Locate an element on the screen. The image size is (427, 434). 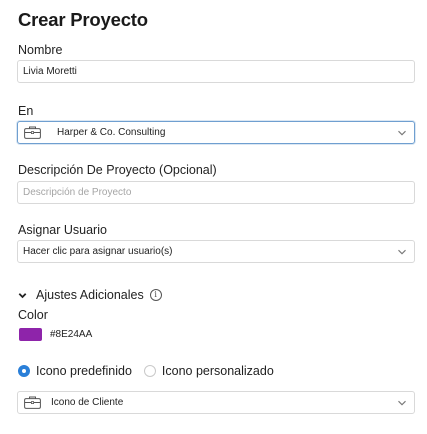
radio-icono-predefinido: Icono predefinido is located at coordinates (75, 371).